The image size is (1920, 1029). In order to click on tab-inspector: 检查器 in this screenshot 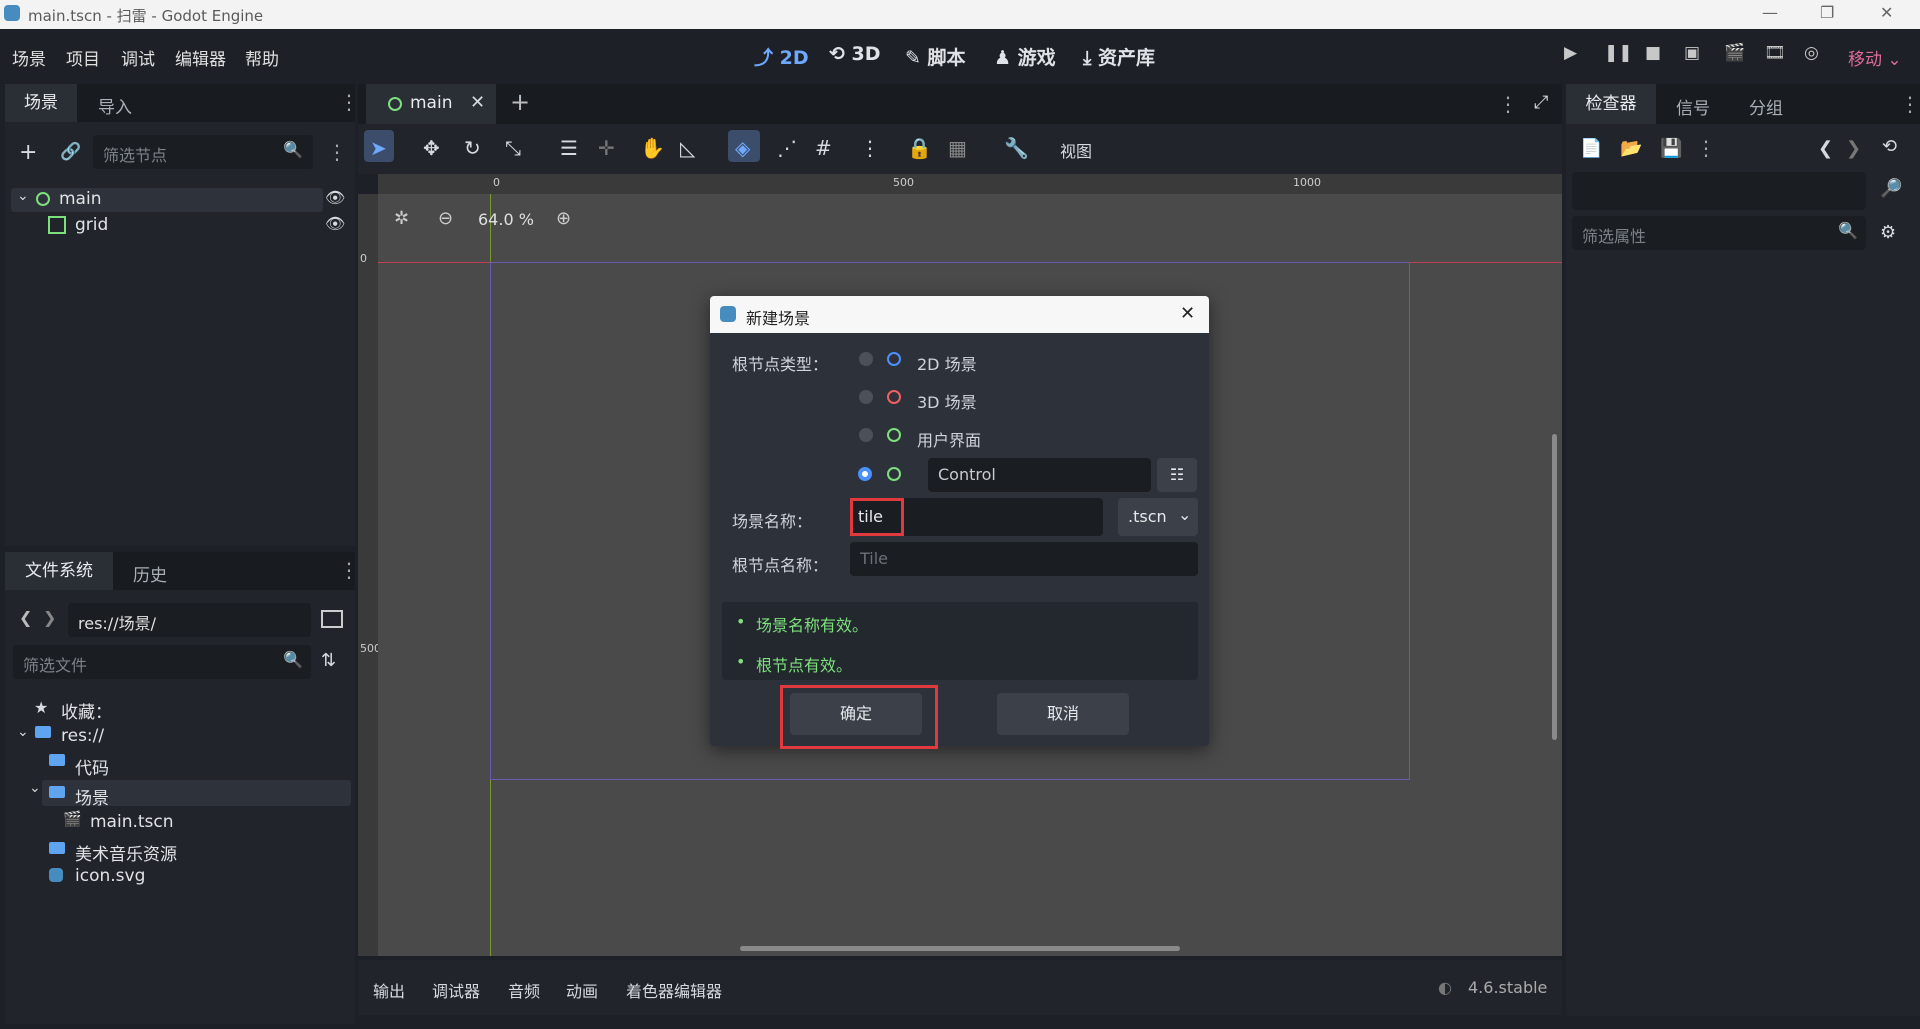, I will do `click(1611, 104)`.